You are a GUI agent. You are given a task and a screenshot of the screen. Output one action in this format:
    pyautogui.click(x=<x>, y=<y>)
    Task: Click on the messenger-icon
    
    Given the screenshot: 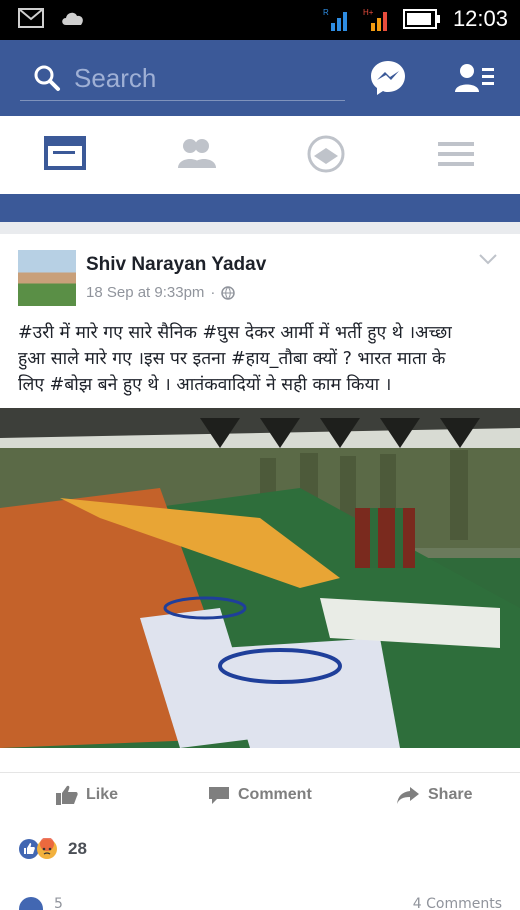 What is the action you would take?
    pyautogui.click(x=388, y=78)
    